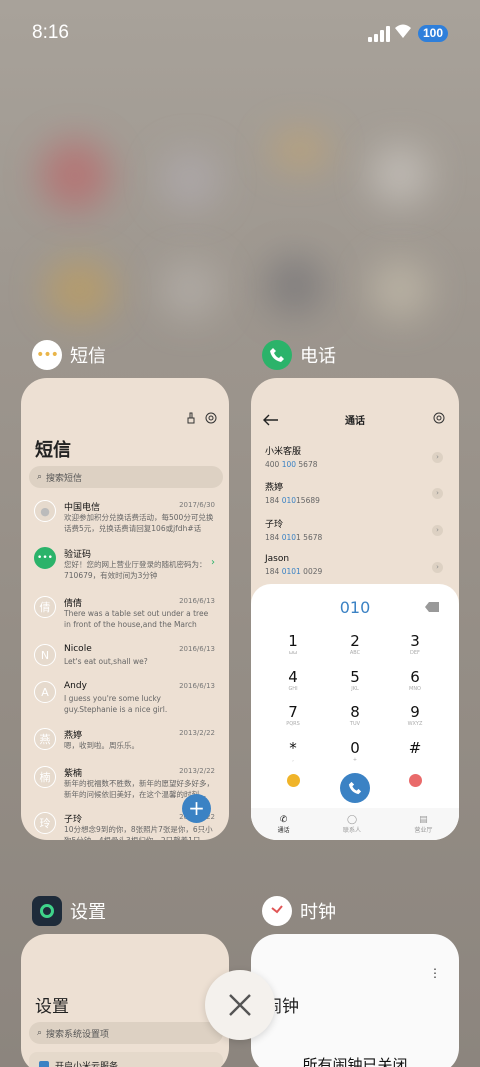 Image resolution: width=480 pixels, height=1067 pixels. I want to click on app-header-settings: 设置, so click(69, 911).